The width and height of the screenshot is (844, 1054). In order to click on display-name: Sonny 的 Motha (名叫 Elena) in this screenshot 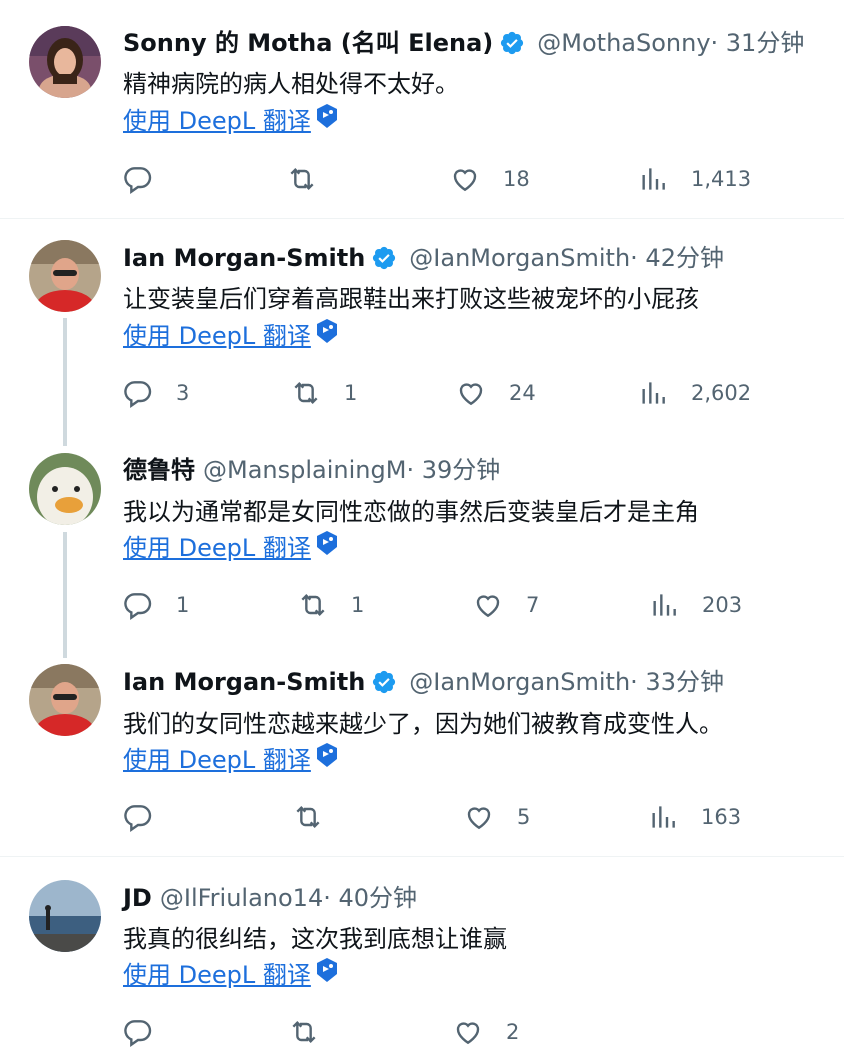, I will do `click(308, 43)`.